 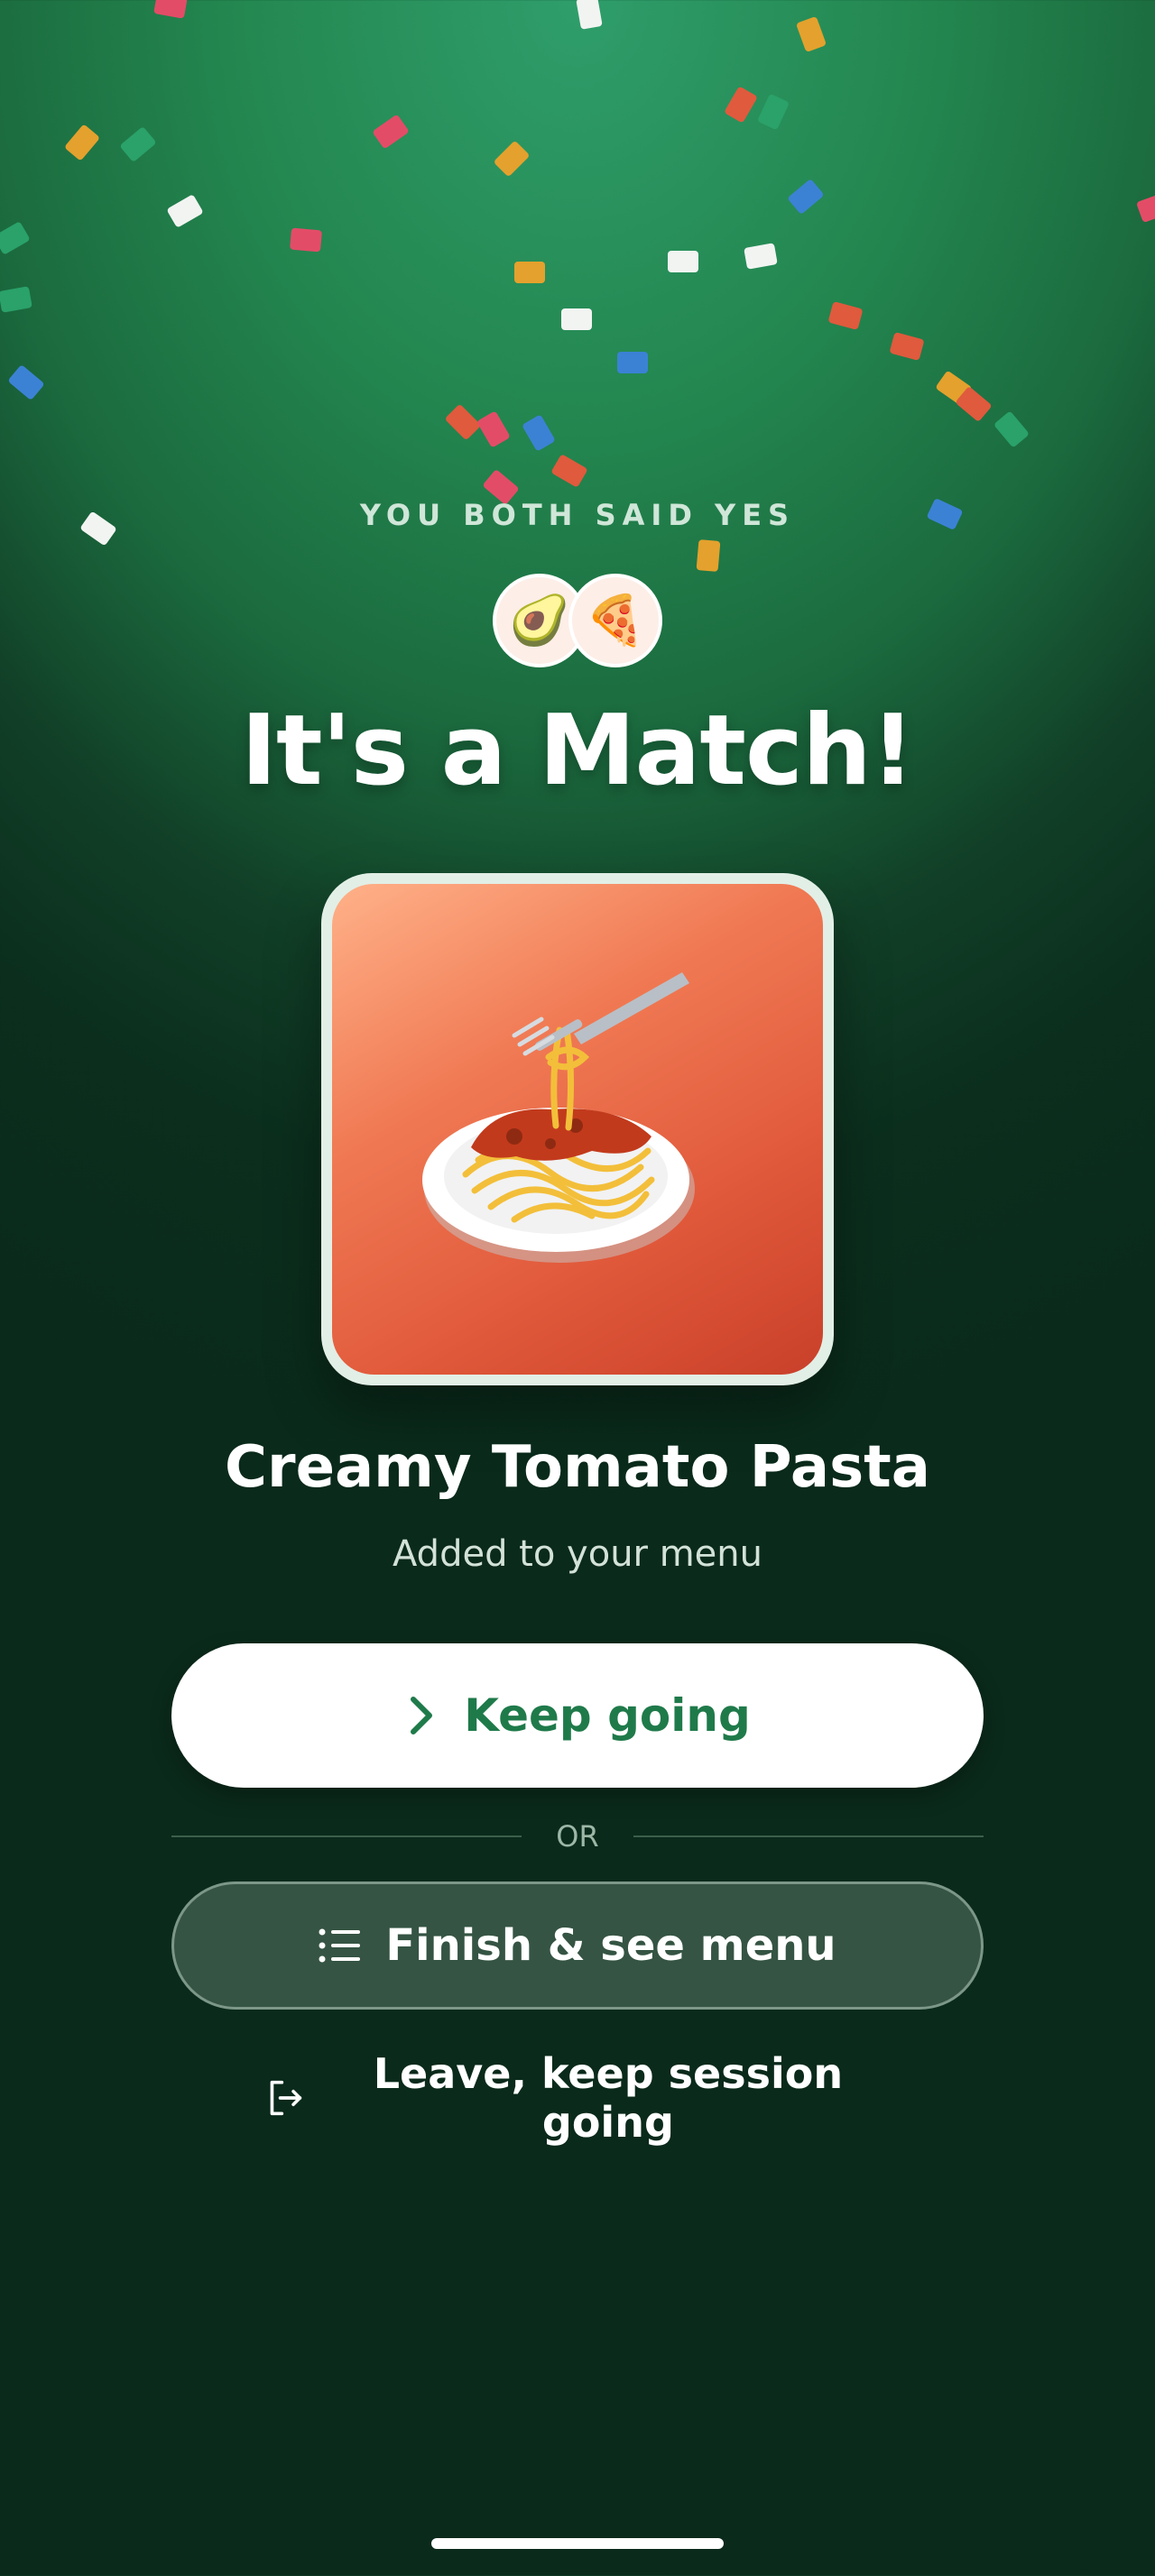 I want to click on leave-session-button: Leave, keep session going, so click(x=577, y=2098).